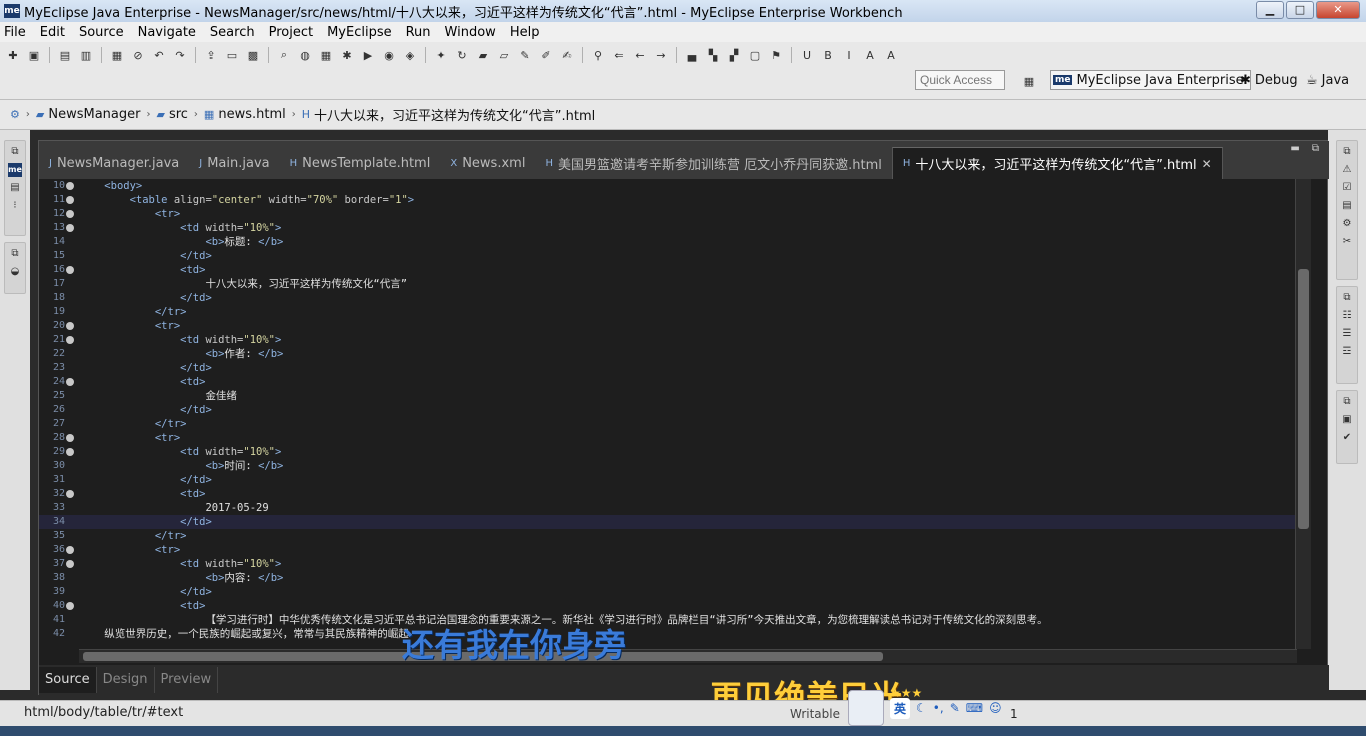 Image resolution: width=1366 pixels, height=736 pixels. What do you see at coordinates (187, 680) in the screenshot?
I see `tab-preview: Preview` at bounding box center [187, 680].